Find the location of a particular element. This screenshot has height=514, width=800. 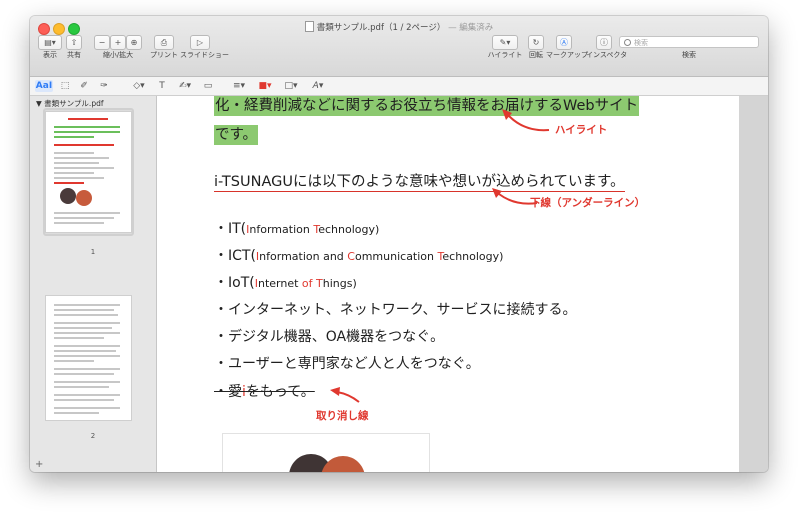

zoom-out-button: − is located at coordinates (102, 42).